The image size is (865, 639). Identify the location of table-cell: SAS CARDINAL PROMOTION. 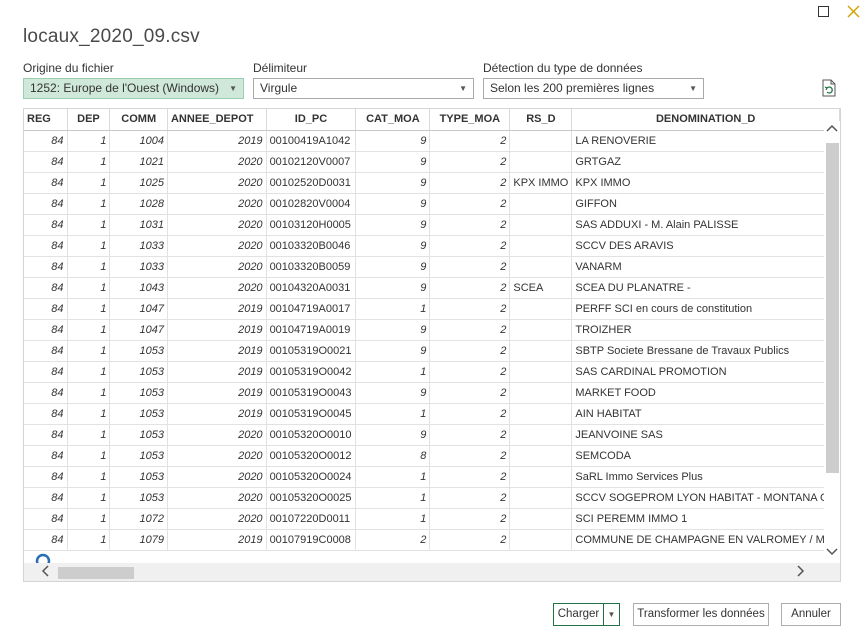
(705, 372).